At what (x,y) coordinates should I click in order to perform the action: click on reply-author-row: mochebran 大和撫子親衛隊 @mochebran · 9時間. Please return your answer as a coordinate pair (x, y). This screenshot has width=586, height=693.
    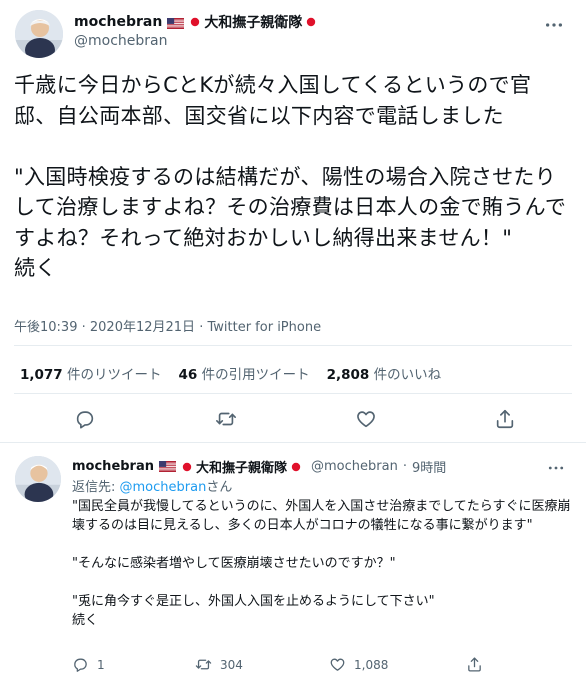
    Looking at the image, I should click on (259, 466).